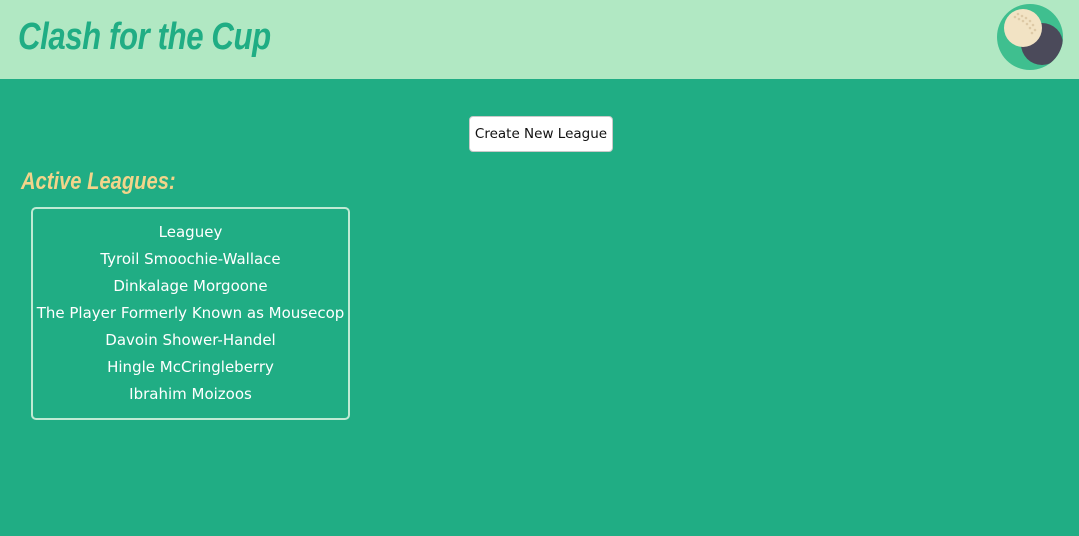 This screenshot has width=1079, height=536. What do you see at coordinates (190, 340) in the screenshot?
I see `league-item-davoin-shower-handel: Davoin Shower-Handel` at bounding box center [190, 340].